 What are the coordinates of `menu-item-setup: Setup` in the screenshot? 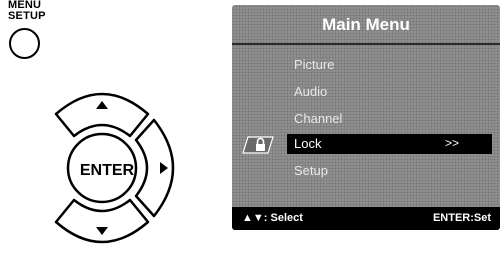 It's located at (311, 170).